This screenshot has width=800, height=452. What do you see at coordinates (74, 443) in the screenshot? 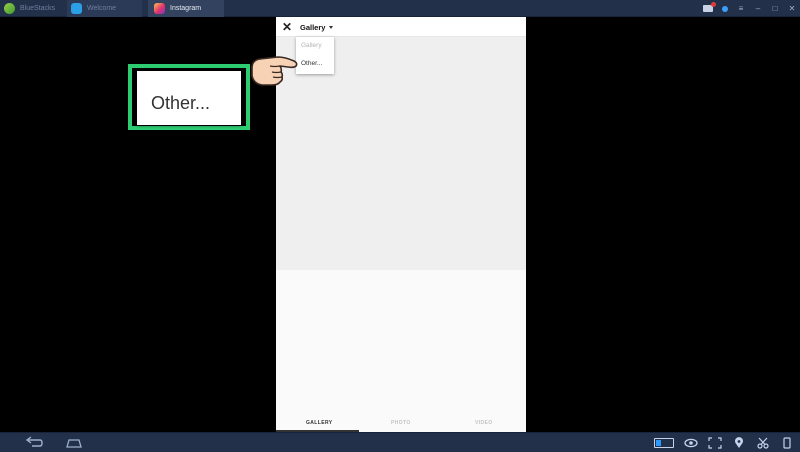
I see `home-icon` at bounding box center [74, 443].